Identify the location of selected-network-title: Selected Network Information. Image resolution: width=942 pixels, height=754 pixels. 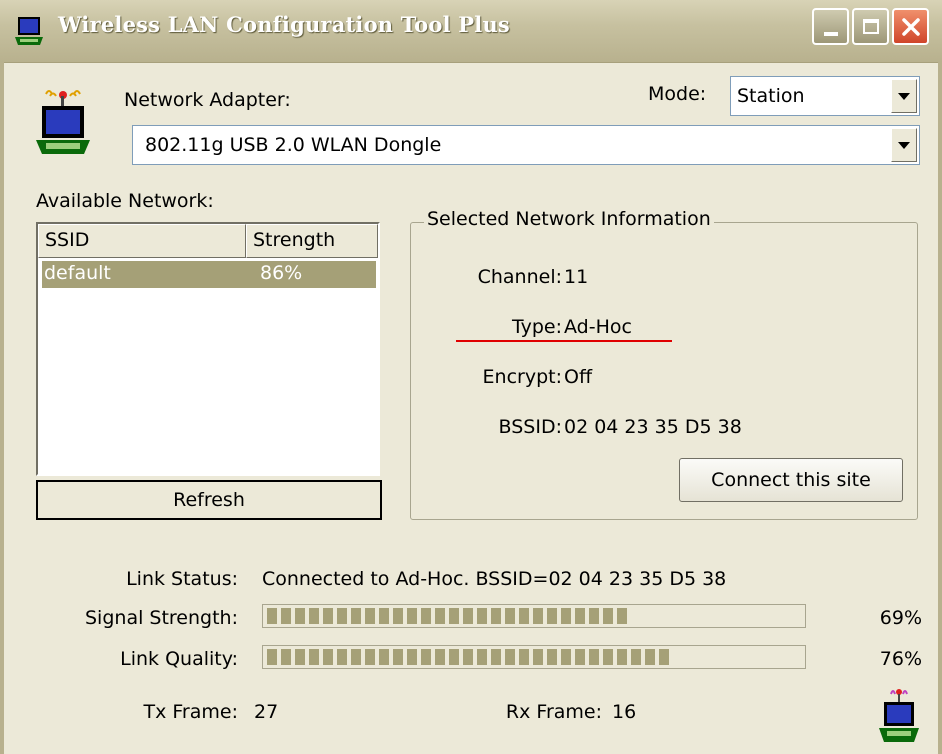
(569, 219).